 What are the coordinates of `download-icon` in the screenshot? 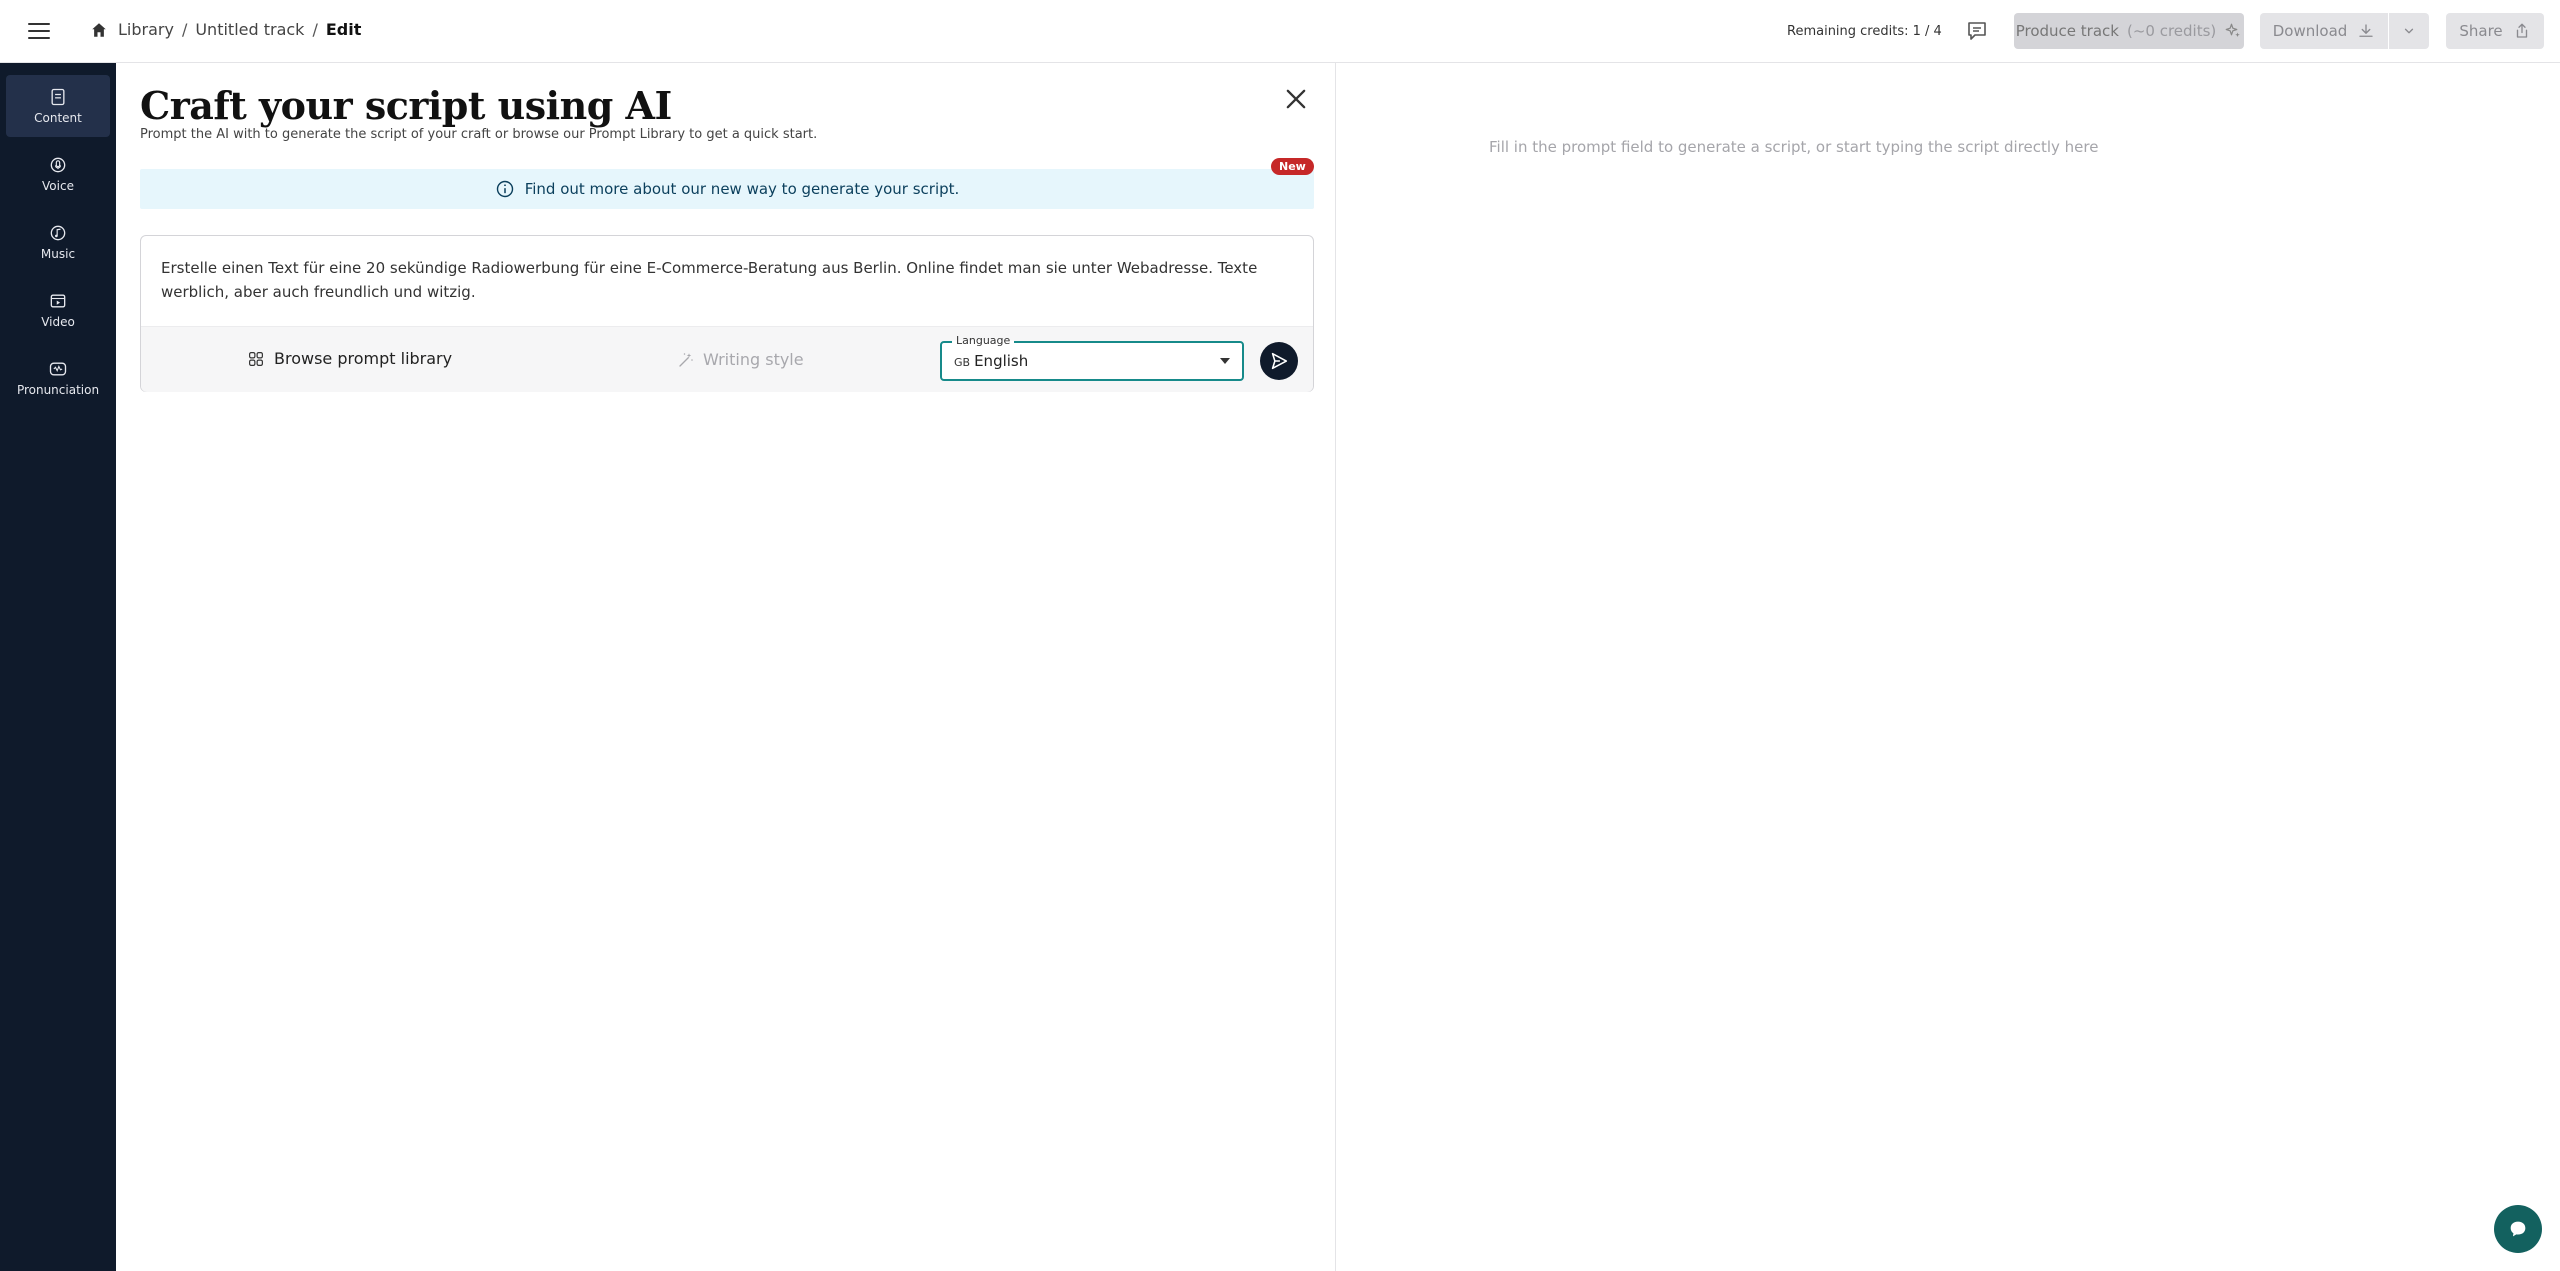 It's located at (2366, 30).